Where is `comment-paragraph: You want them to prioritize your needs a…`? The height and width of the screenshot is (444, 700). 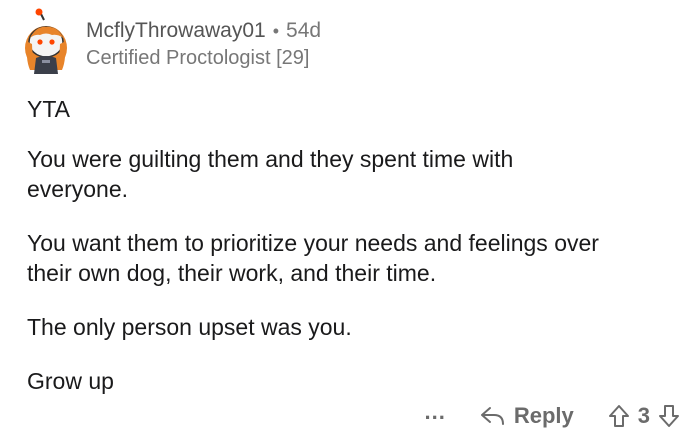 comment-paragraph: You want them to prioritize your needs a… is located at coordinates (313, 258).